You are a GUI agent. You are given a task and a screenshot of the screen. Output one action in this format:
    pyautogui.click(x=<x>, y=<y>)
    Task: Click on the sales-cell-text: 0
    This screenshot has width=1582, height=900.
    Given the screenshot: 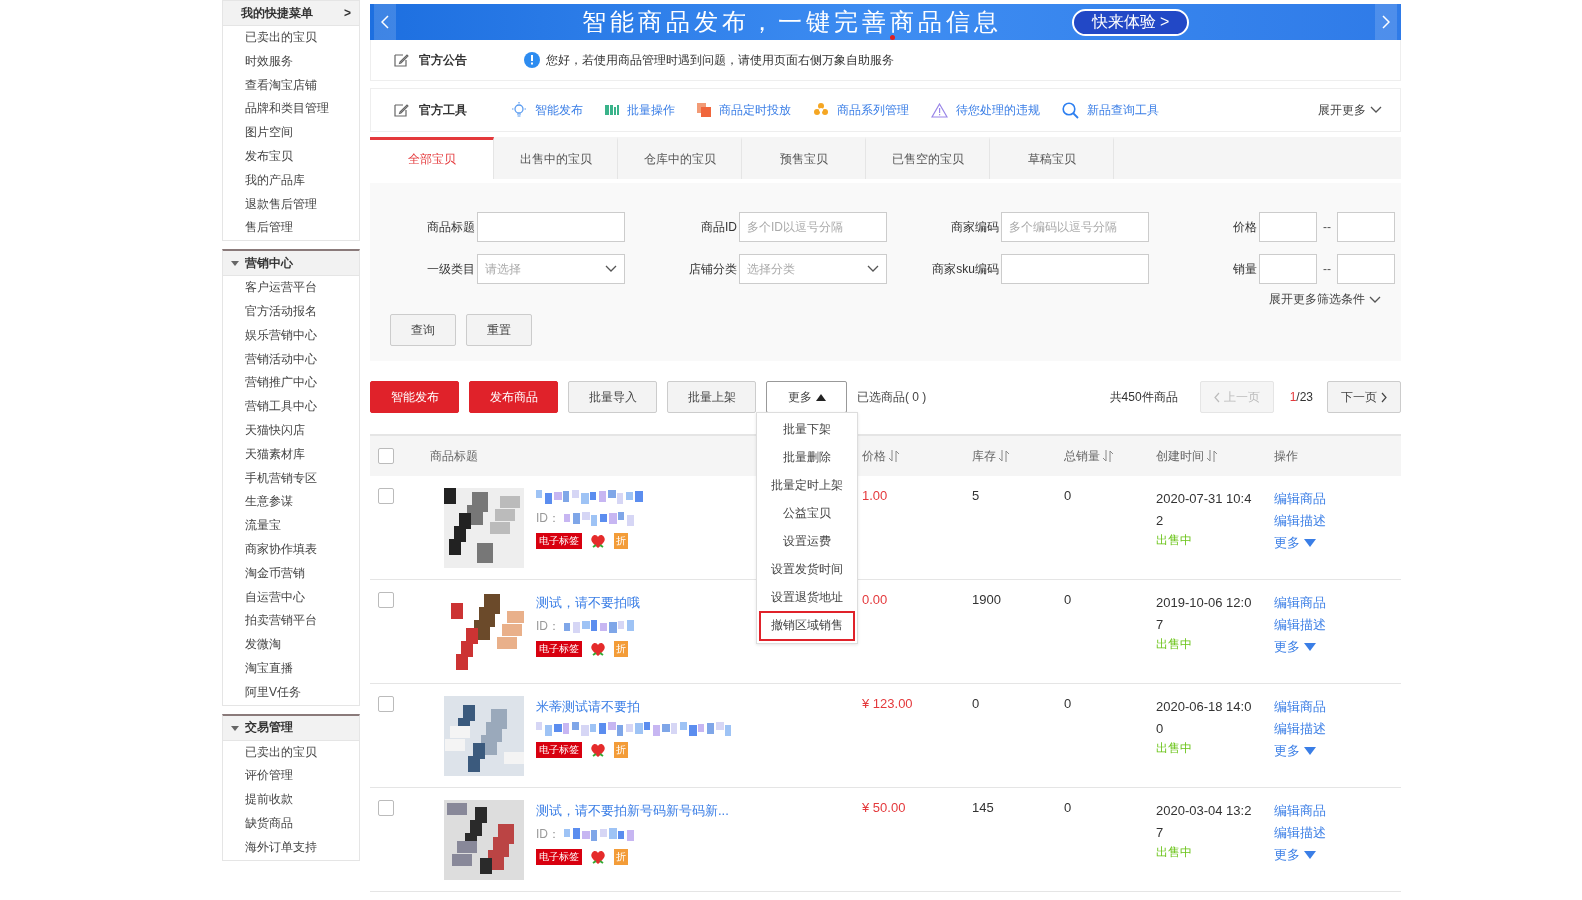 What is the action you would take?
    pyautogui.click(x=1068, y=495)
    